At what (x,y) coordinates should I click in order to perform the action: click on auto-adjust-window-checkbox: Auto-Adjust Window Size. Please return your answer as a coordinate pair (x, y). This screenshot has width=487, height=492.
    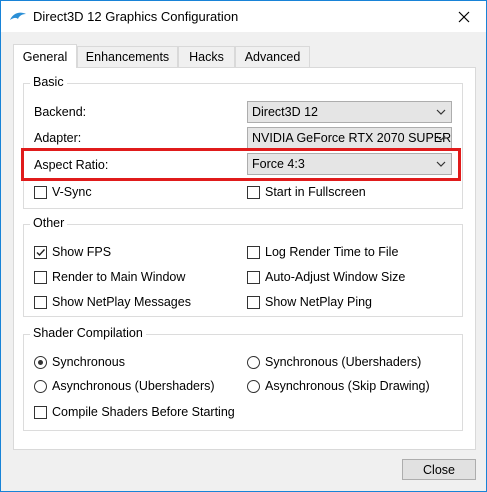
    Looking at the image, I should click on (326, 277).